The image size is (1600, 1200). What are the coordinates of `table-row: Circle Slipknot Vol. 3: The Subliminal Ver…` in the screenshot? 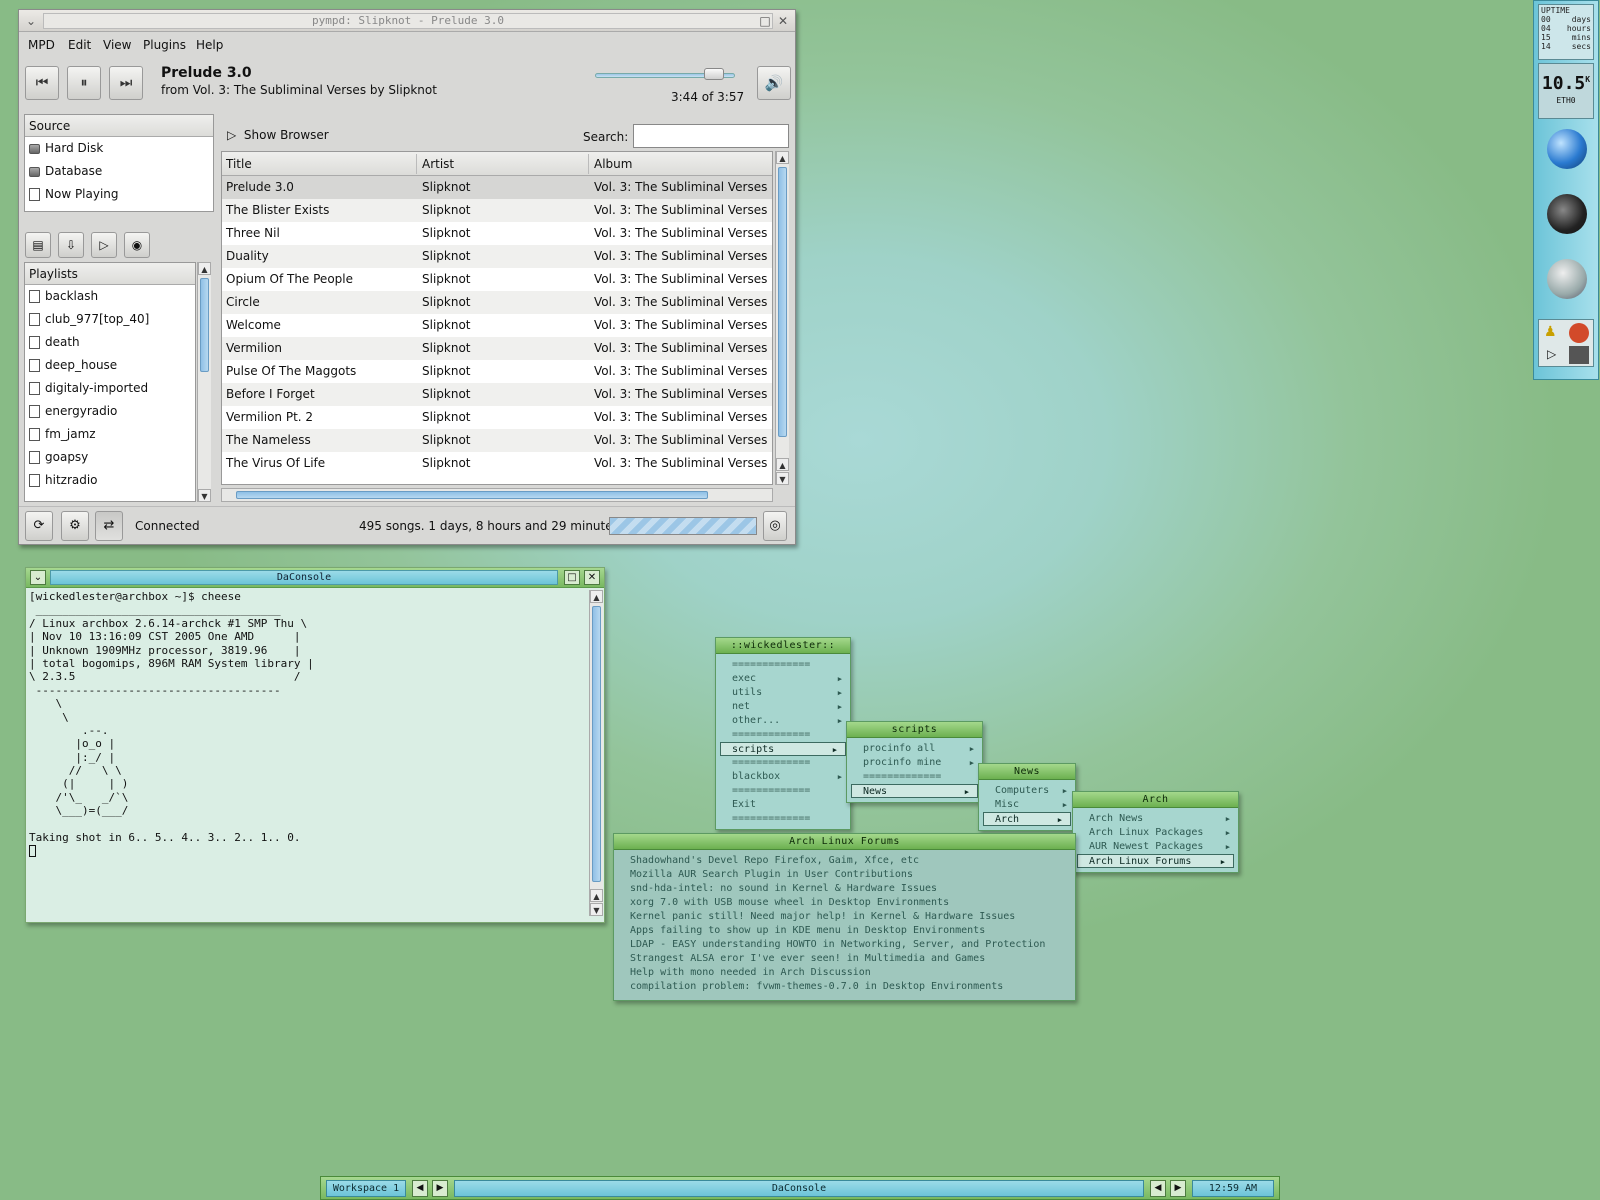 It's located at (497, 302).